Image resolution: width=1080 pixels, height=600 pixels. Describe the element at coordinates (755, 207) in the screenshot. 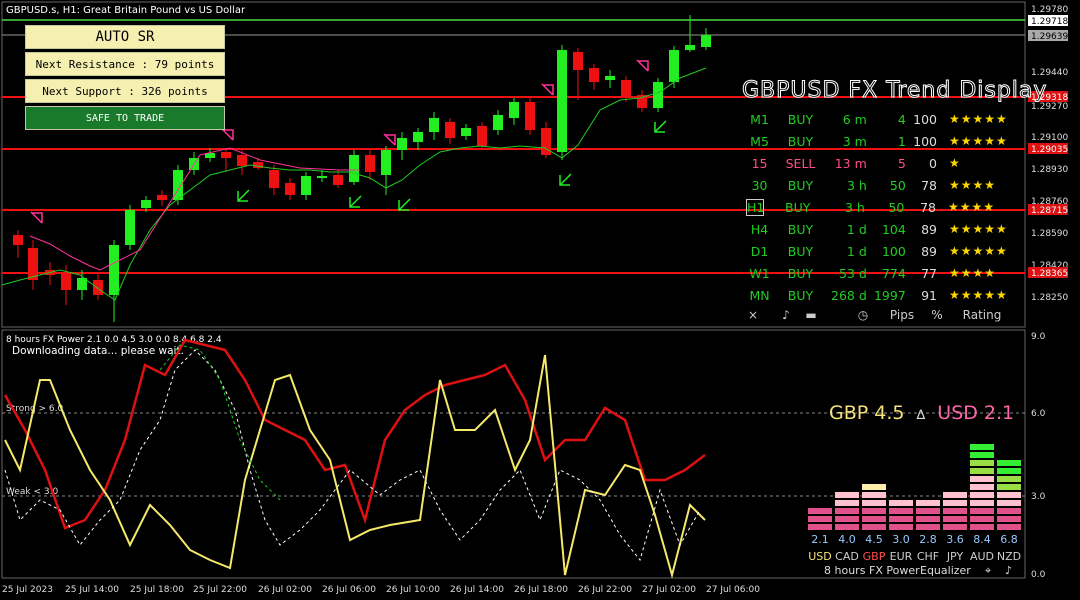

I see `timeframe-label: H1` at that location.